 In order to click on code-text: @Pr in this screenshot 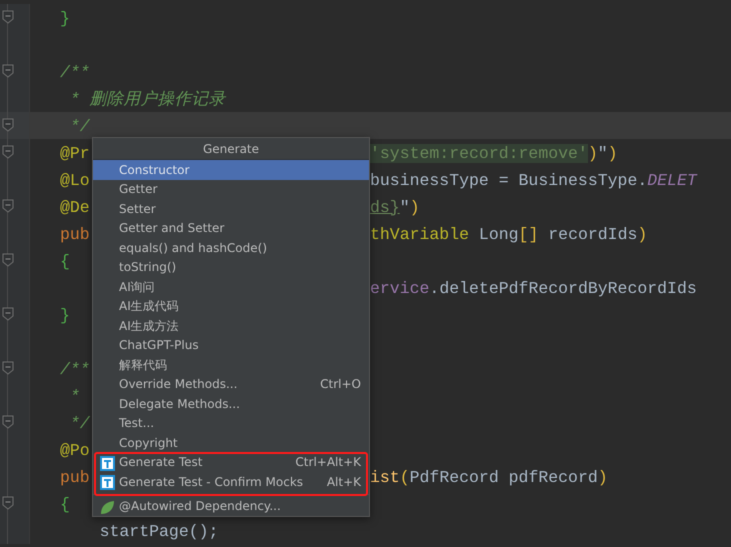, I will do `click(75, 153)`.